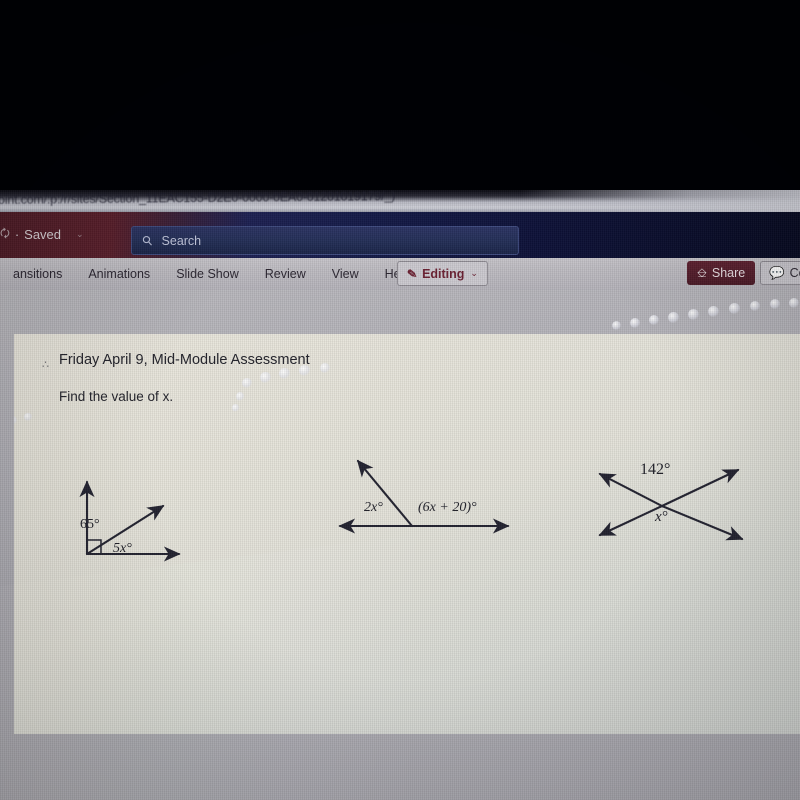 The height and width of the screenshot is (800, 800). What do you see at coordinates (325, 240) in the screenshot?
I see `search-input: ⚲ Search` at bounding box center [325, 240].